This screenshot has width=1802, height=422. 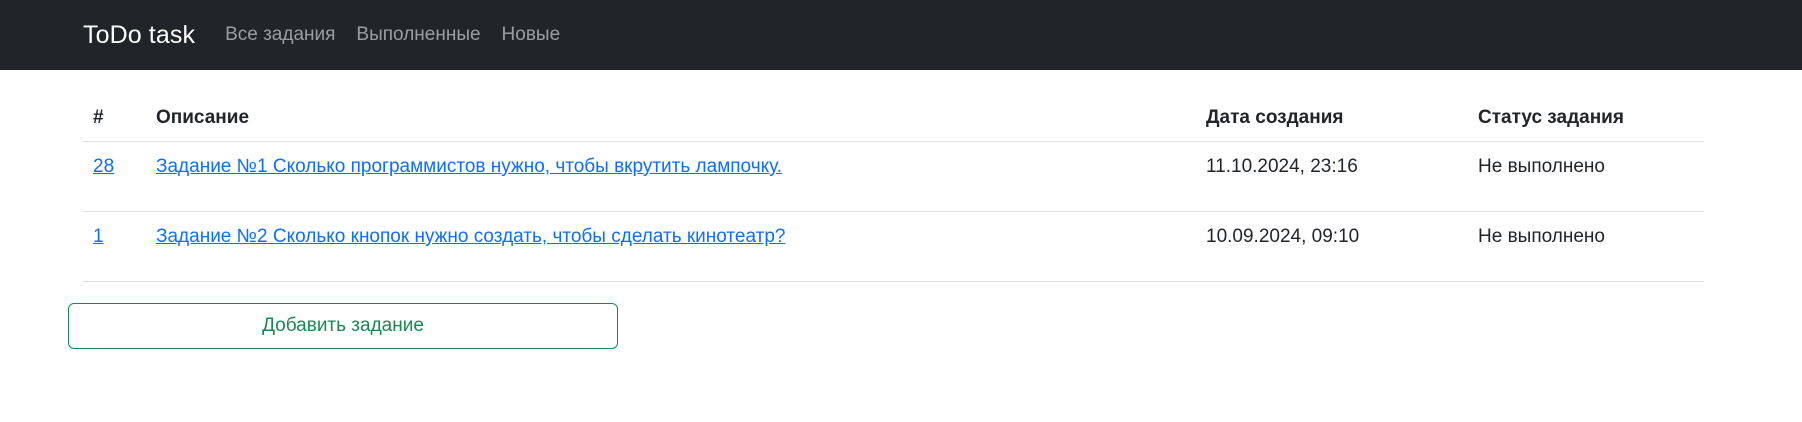 What do you see at coordinates (1332, 118) in the screenshot?
I see `header-created-date: Дата создания` at bounding box center [1332, 118].